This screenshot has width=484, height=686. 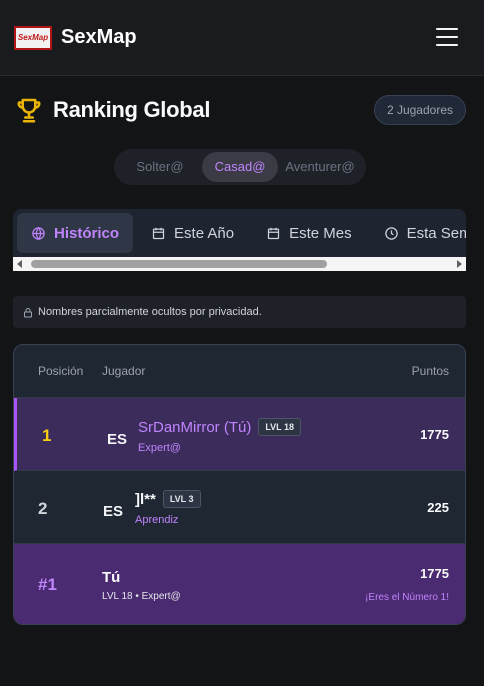 I want to click on tab-label: Histórico, so click(x=87, y=233).